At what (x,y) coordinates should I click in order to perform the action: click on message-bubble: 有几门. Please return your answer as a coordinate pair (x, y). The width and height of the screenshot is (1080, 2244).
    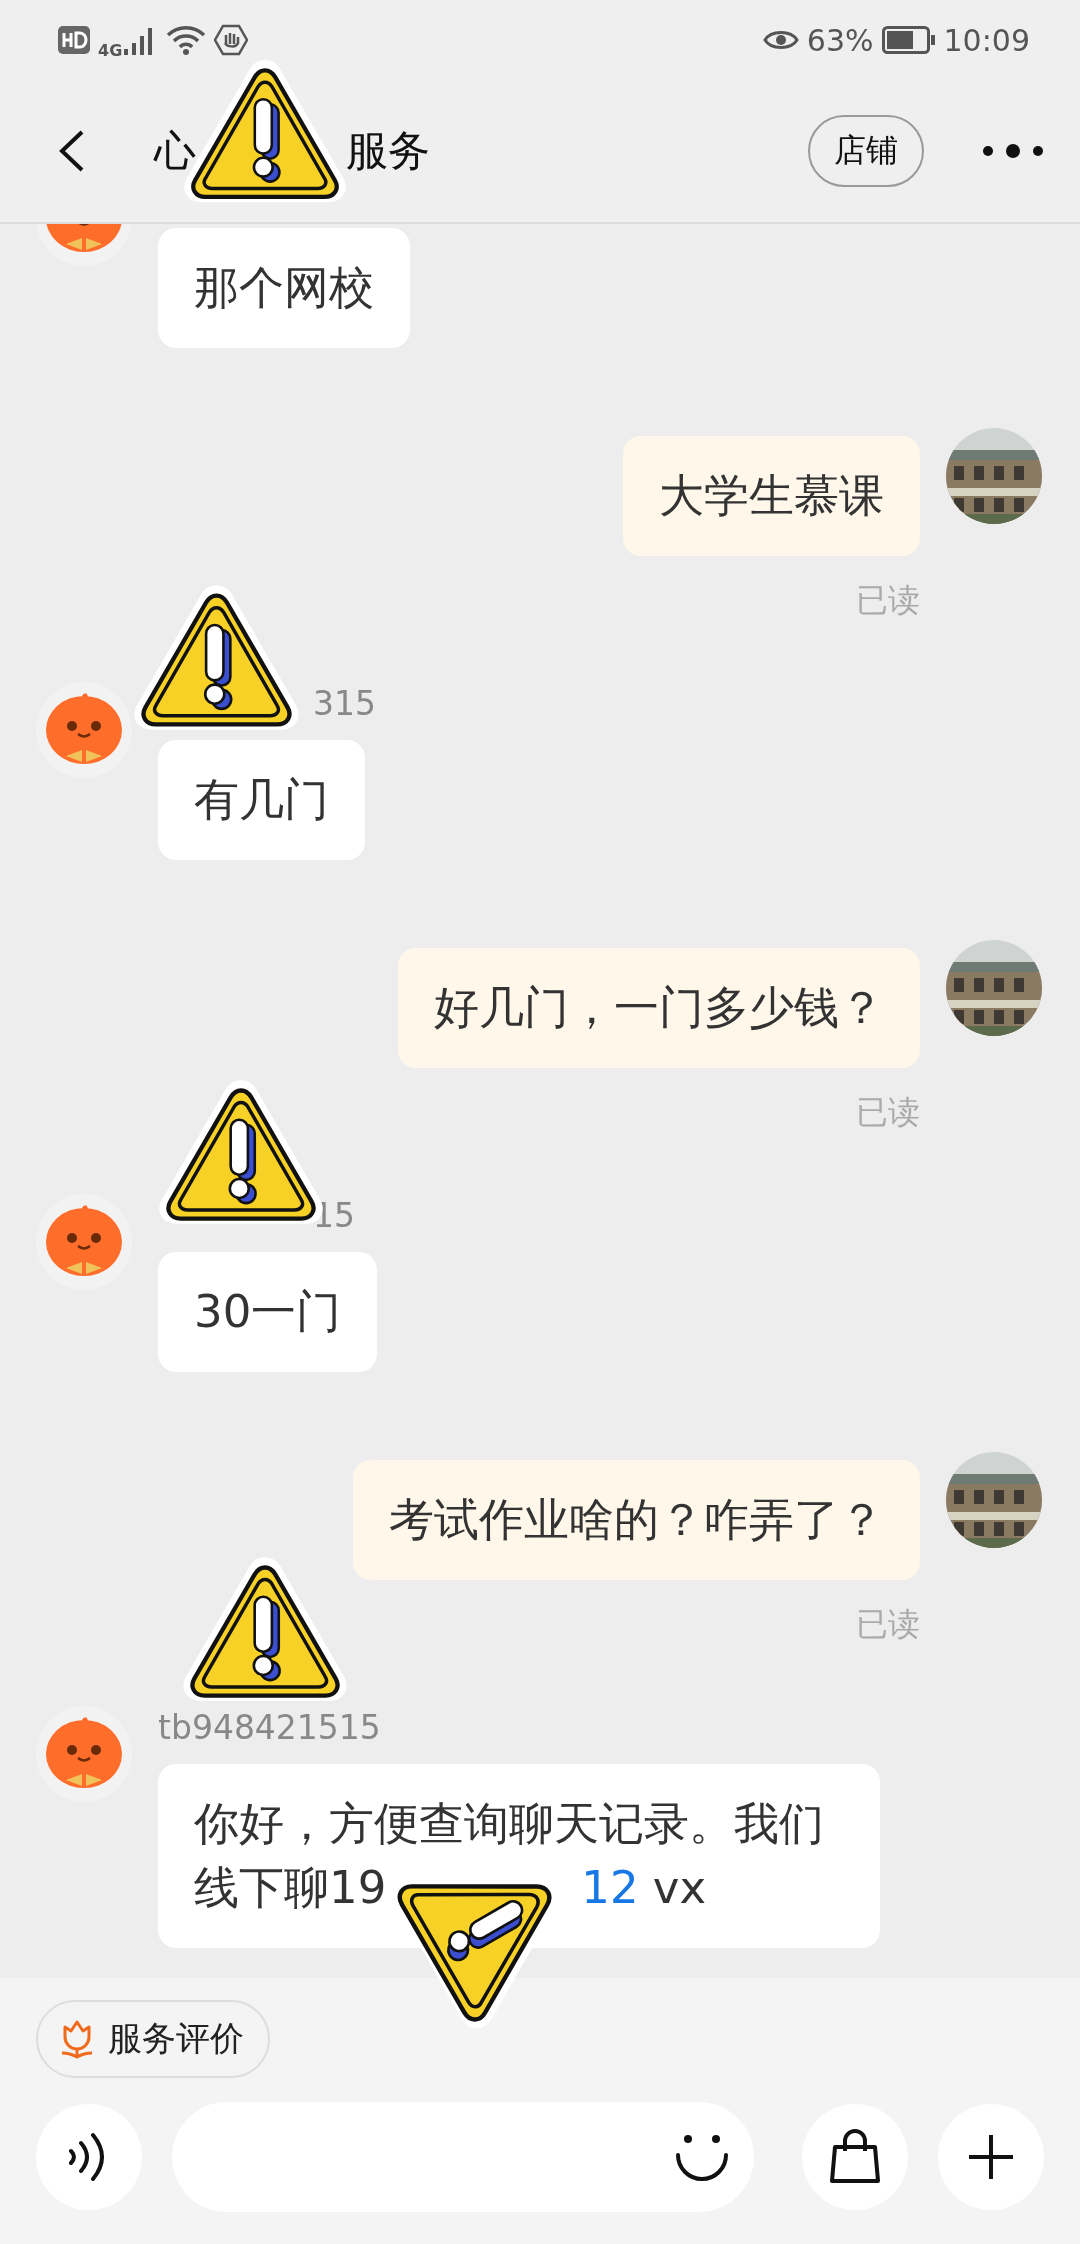
    Looking at the image, I should click on (261, 800).